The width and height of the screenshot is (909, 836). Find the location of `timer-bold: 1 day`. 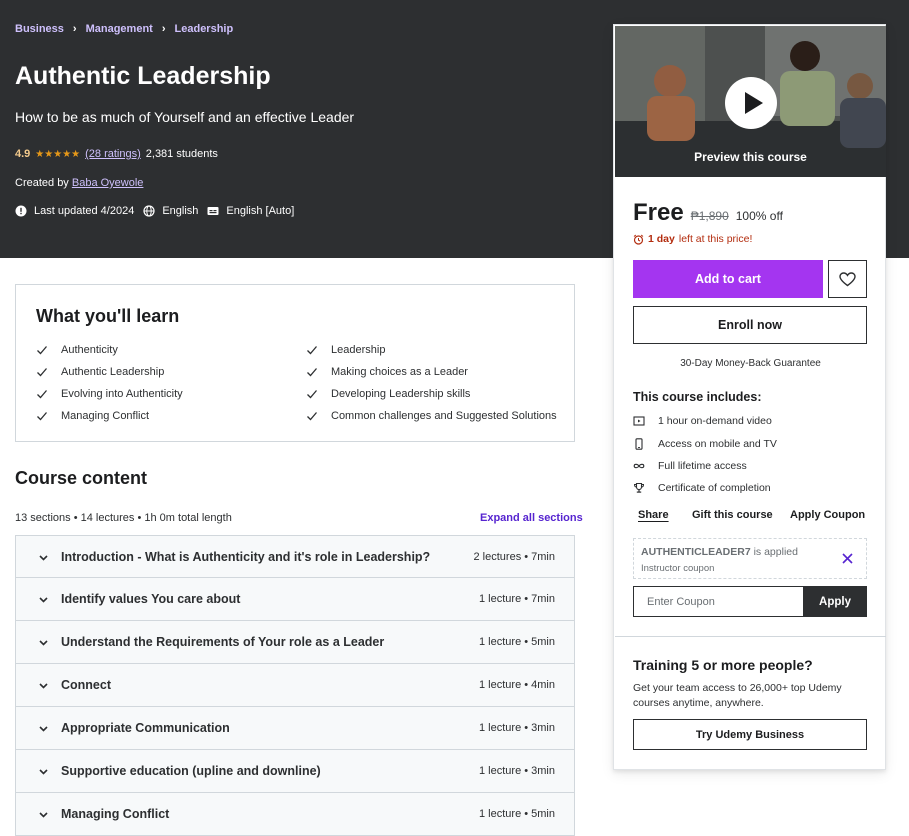

timer-bold: 1 day is located at coordinates (661, 239).